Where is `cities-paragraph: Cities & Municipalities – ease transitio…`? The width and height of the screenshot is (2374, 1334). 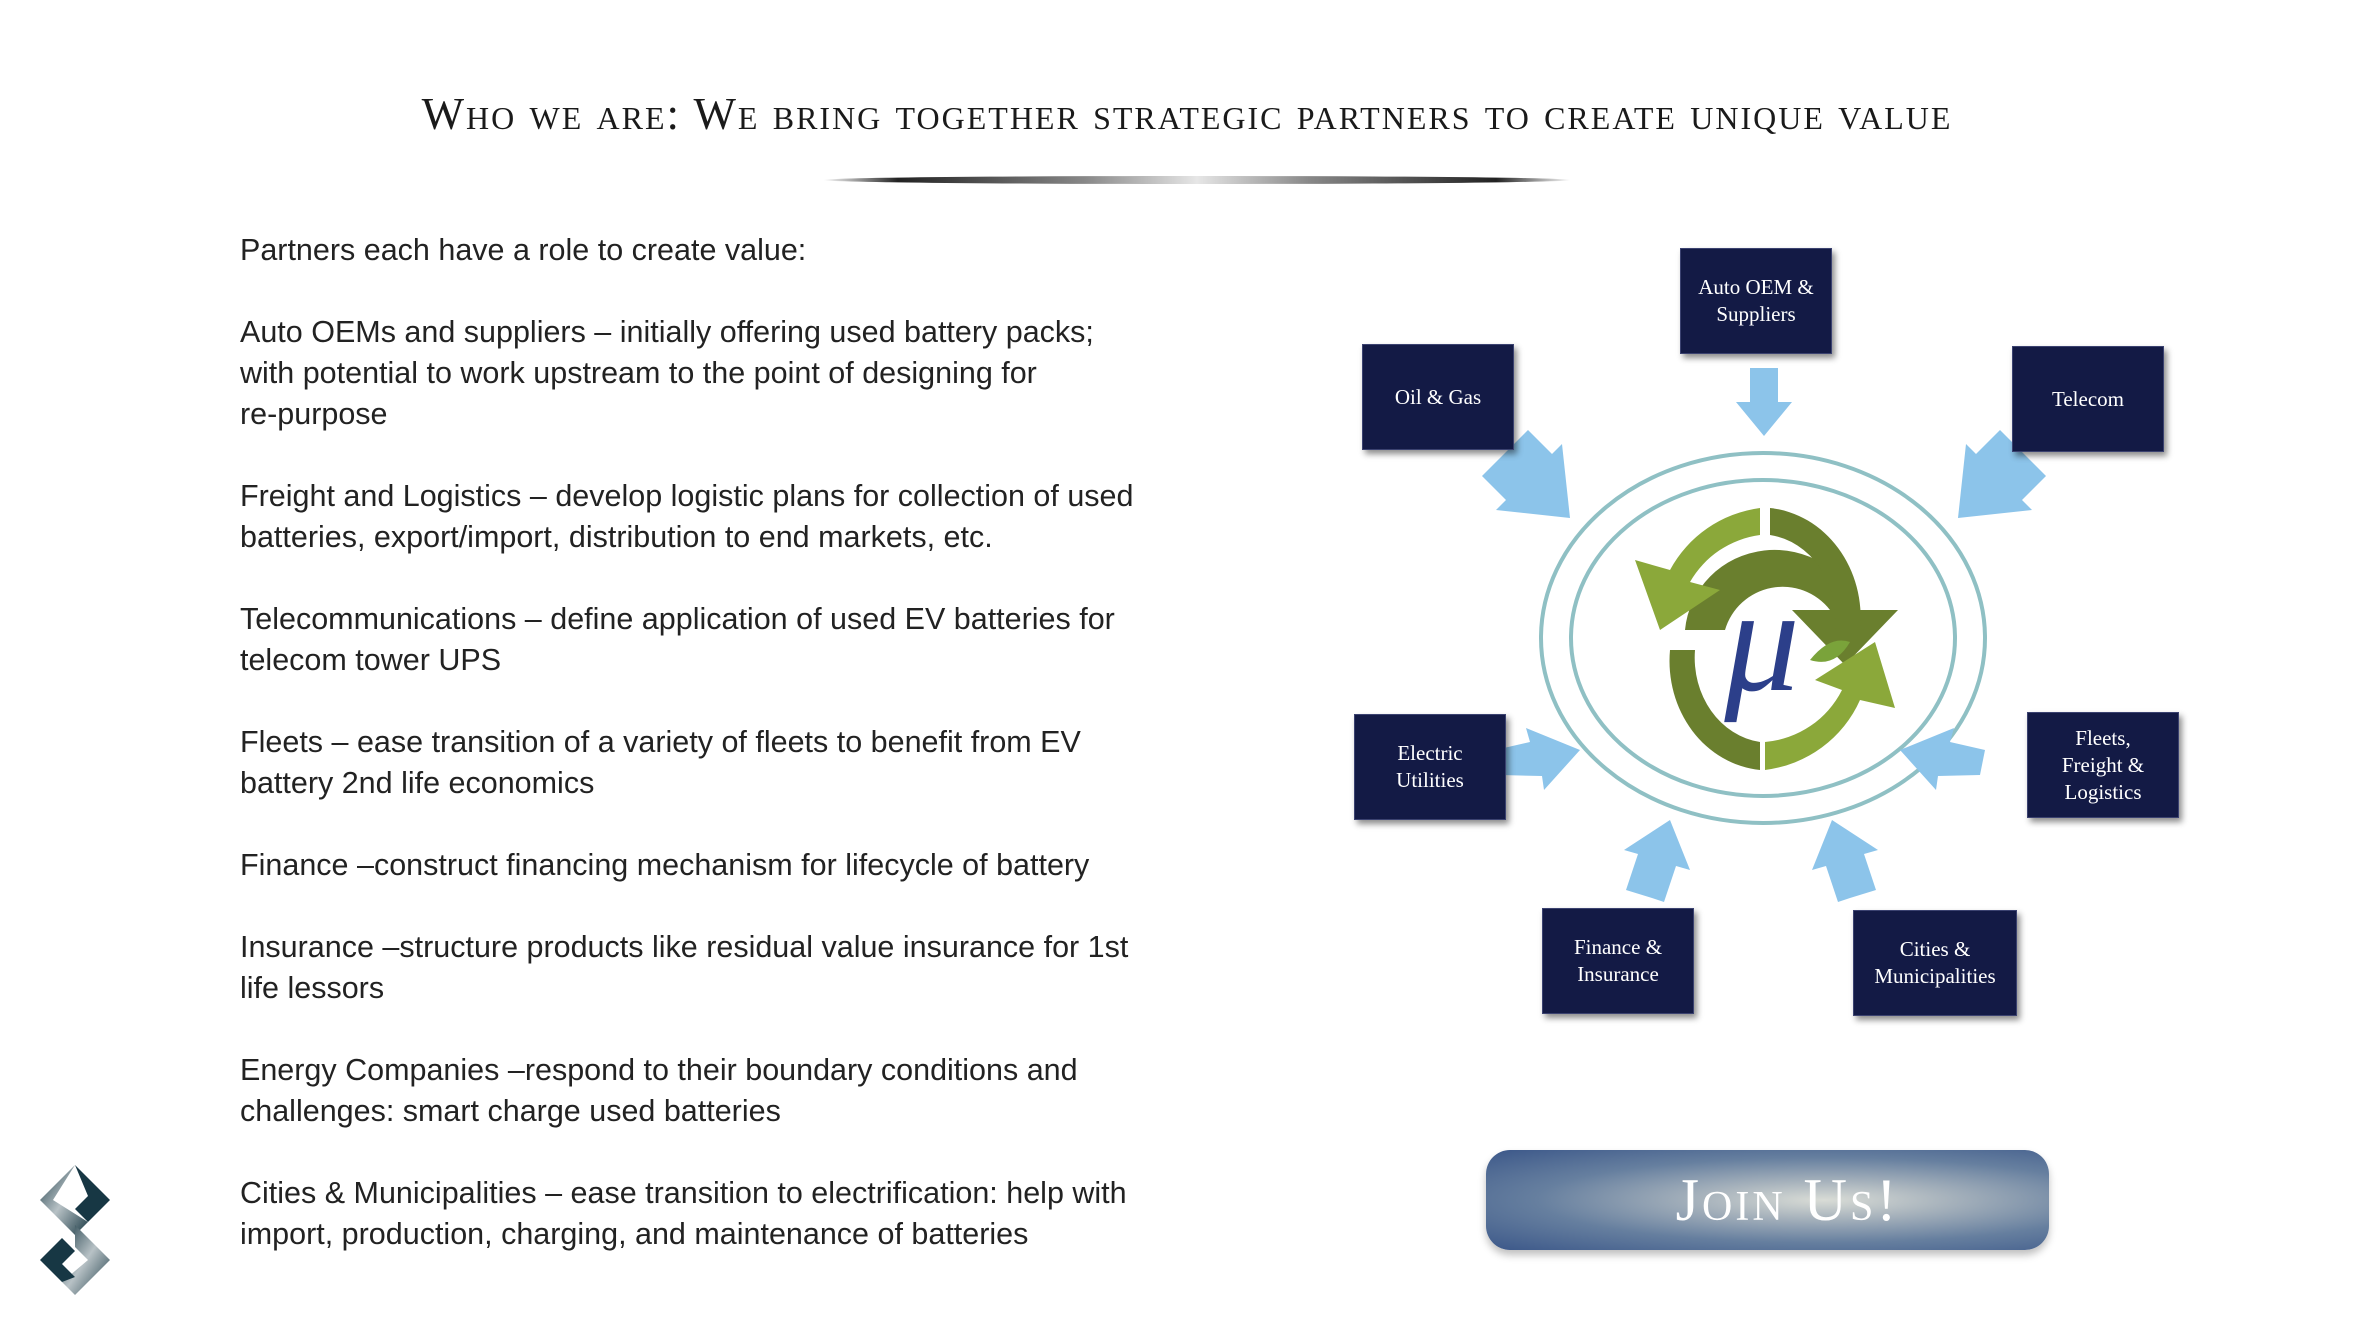
cities-paragraph: Cities & Municipalities – ease transitio… is located at coordinates (683, 1213).